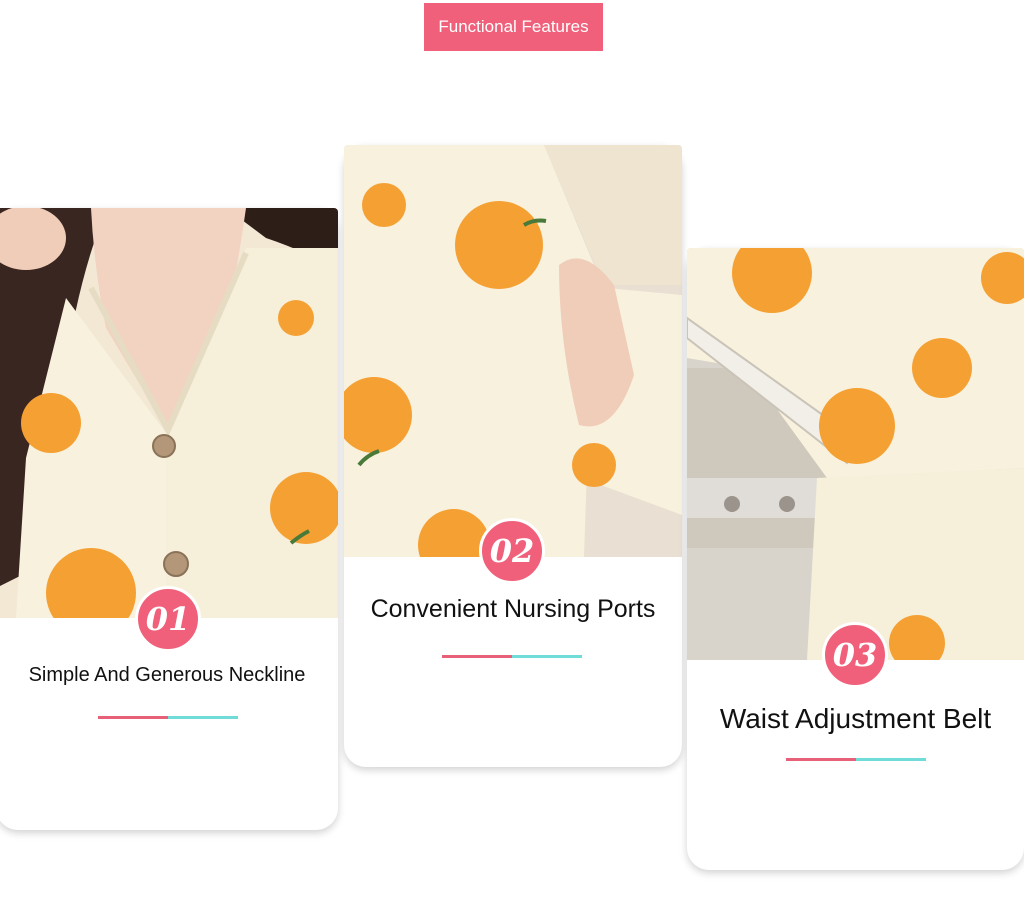  Describe the element at coordinates (855, 454) in the screenshot. I see `waist-belt-photo` at that location.